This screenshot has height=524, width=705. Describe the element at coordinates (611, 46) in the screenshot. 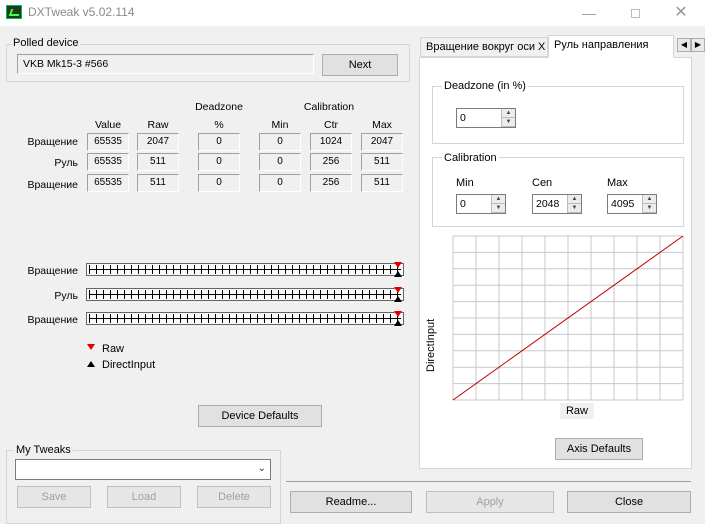

I see `tab-rudder: Руль направления` at that location.